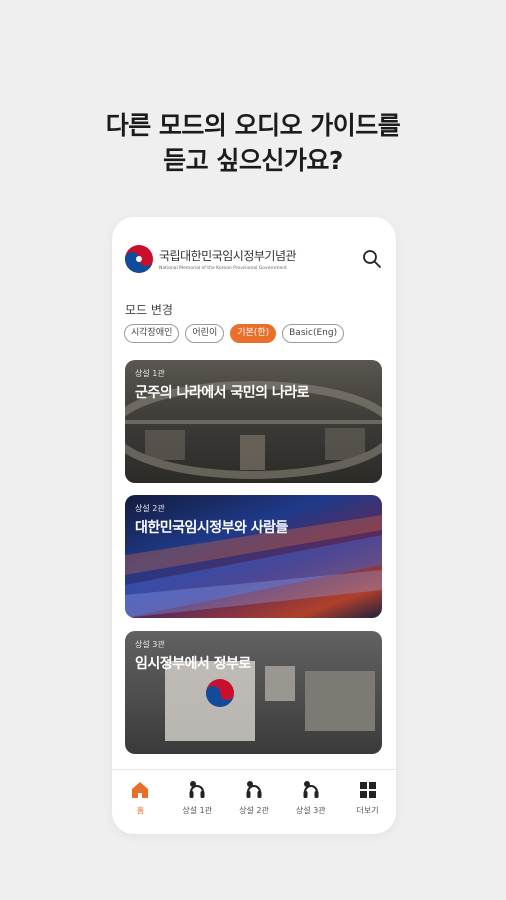 The width and height of the screenshot is (506, 900). Describe the element at coordinates (222, 393) in the screenshot. I see `card-title: 군주의 나라에서 국민의 나라로` at that location.